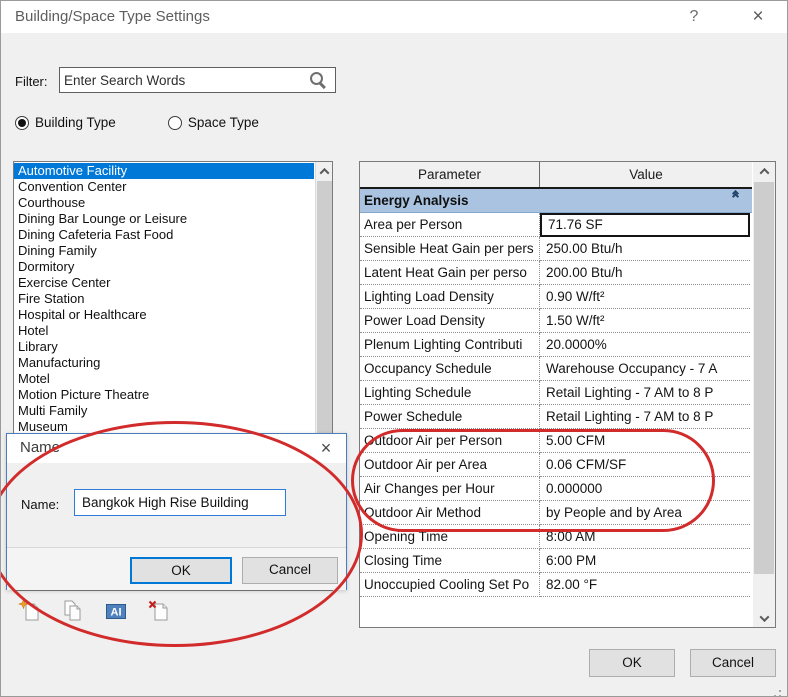 This screenshot has height=697, width=788. What do you see at coordinates (116, 610) in the screenshot?
I see `rename-type-icon: AI` at bounding box center [116, 610].